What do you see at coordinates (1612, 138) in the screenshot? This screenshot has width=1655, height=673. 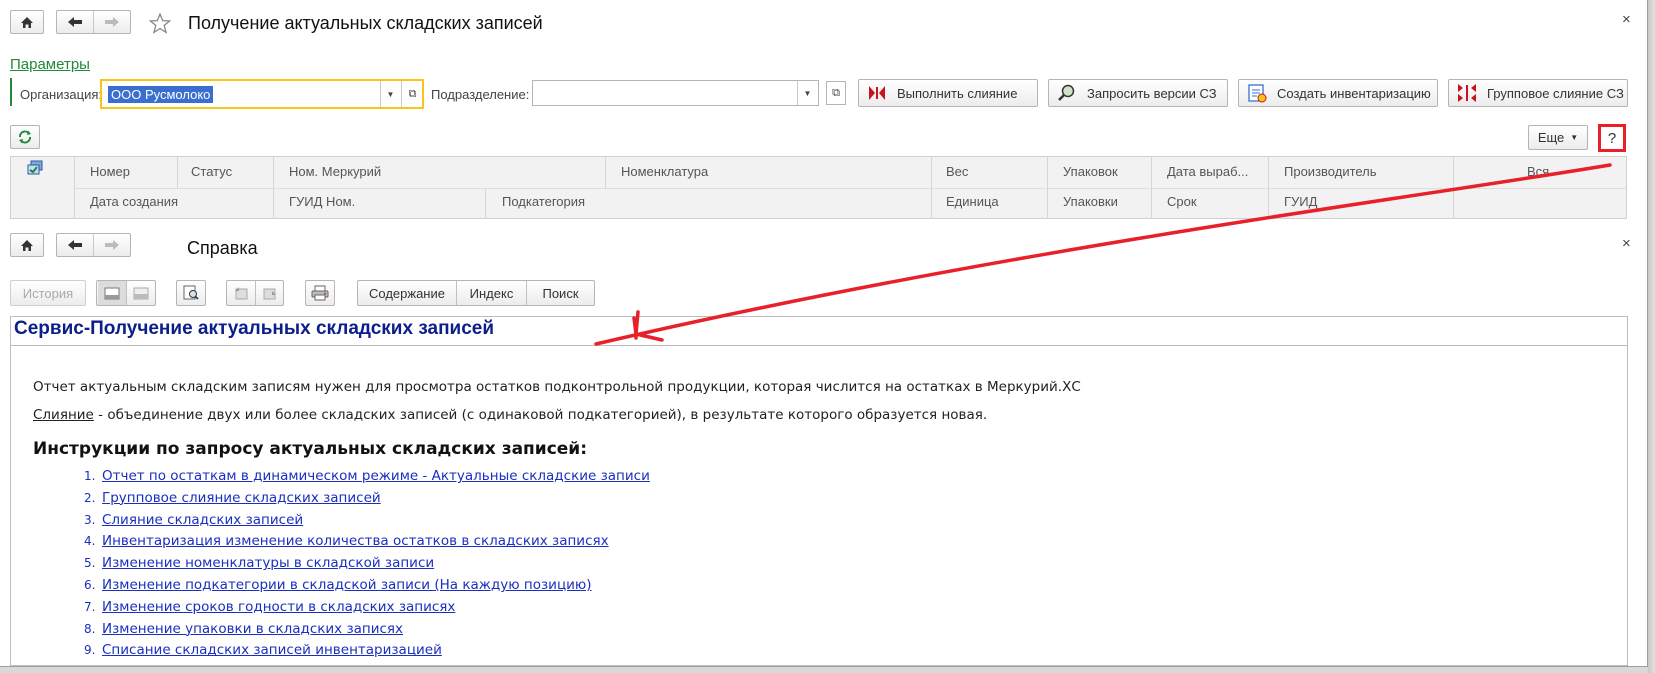 I see `help-button: ?` at bounding box center [1612, 138].